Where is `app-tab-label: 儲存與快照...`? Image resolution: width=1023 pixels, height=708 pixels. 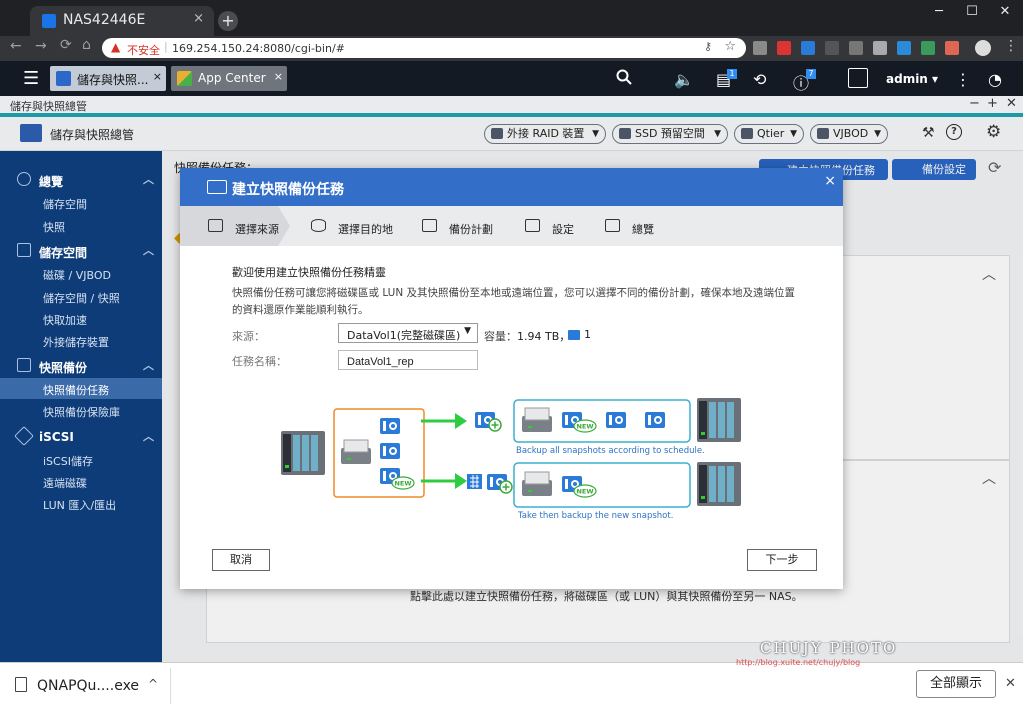
app-tab-label: 儲存與快照... is located at coordinates (113, 80).